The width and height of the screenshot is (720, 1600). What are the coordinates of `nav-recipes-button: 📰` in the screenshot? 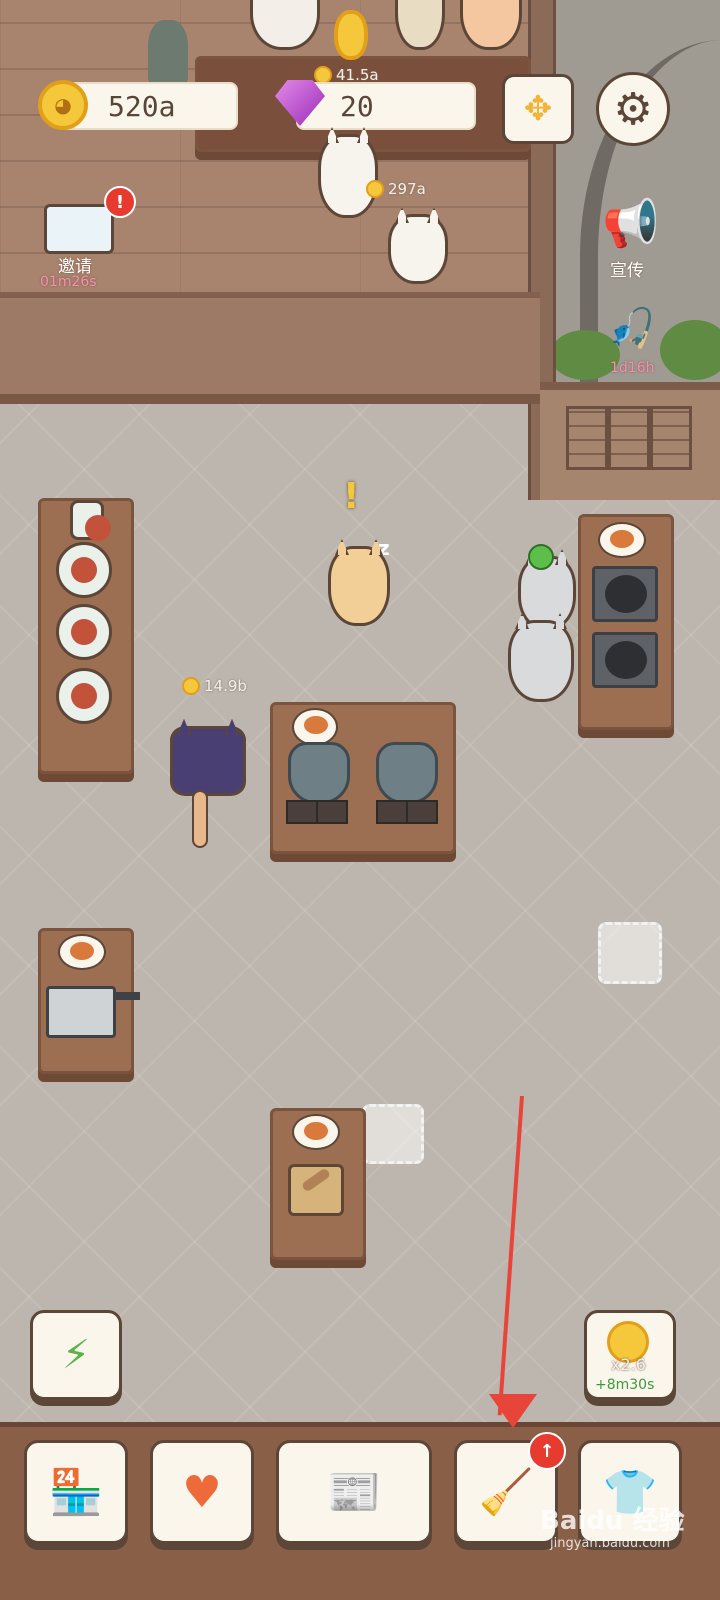 It's located at (354, 1492).